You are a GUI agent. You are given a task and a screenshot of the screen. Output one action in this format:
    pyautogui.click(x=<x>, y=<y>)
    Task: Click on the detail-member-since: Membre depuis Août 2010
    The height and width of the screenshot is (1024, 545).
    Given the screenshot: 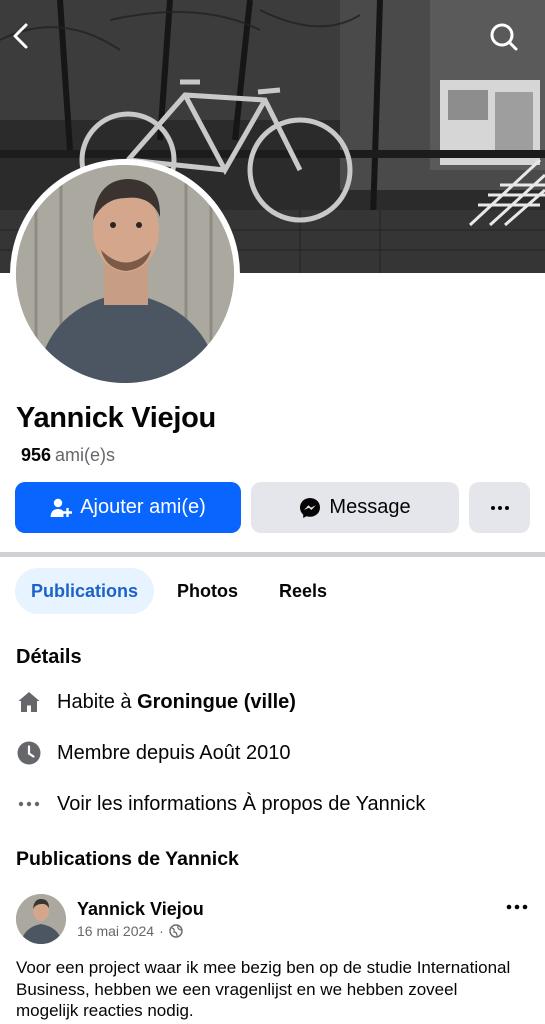 What is the action you would take?
    pyautogui.click(x=153, y=753)
    